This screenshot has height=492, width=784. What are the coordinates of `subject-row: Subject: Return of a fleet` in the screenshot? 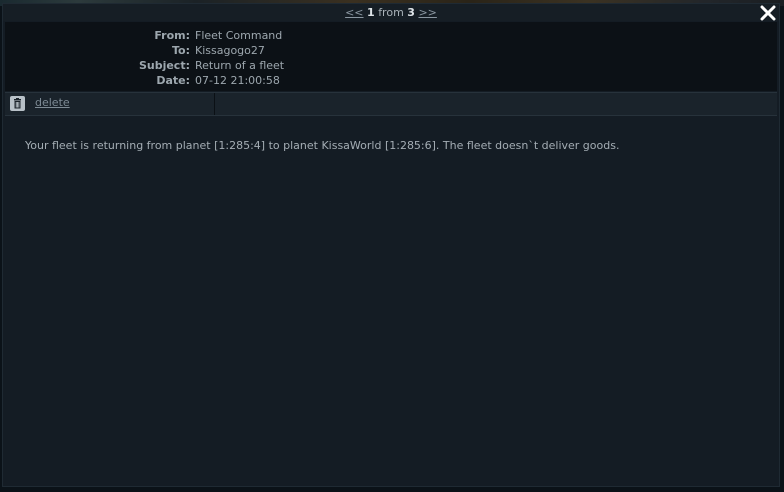 It's located at (391, 65).